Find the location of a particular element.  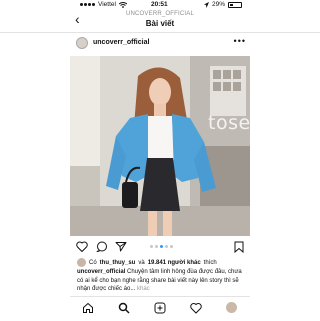

nav-bar: ‹ UNCOVERR_OFFICIAL Bài viết is located at coordinates (160, 21).